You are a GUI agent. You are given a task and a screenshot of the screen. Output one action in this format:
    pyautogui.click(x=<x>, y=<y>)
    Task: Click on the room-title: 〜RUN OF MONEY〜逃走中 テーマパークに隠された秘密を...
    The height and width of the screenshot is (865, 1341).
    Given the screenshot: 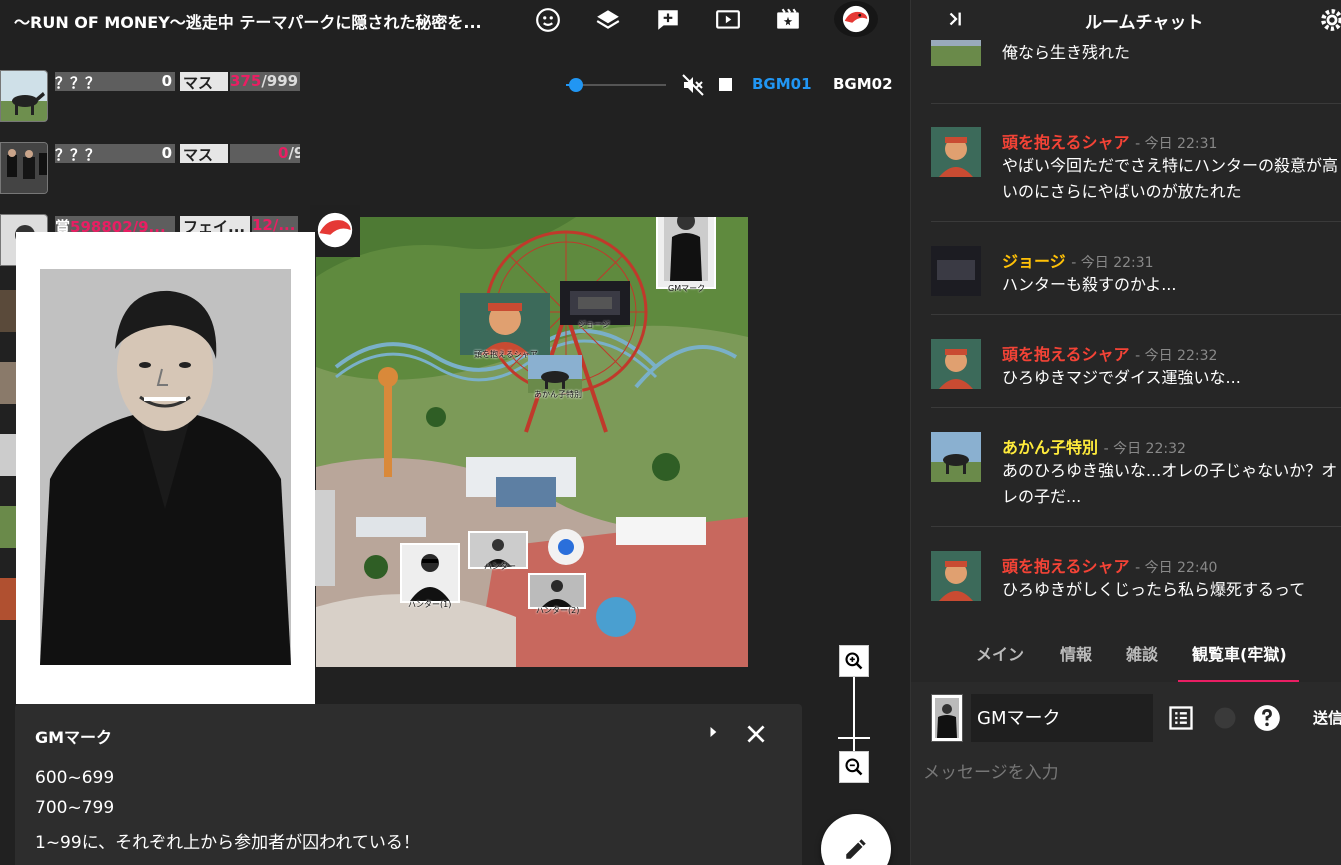 What is the action you would take?
    pyautogui.click(x=248, y=22)
    